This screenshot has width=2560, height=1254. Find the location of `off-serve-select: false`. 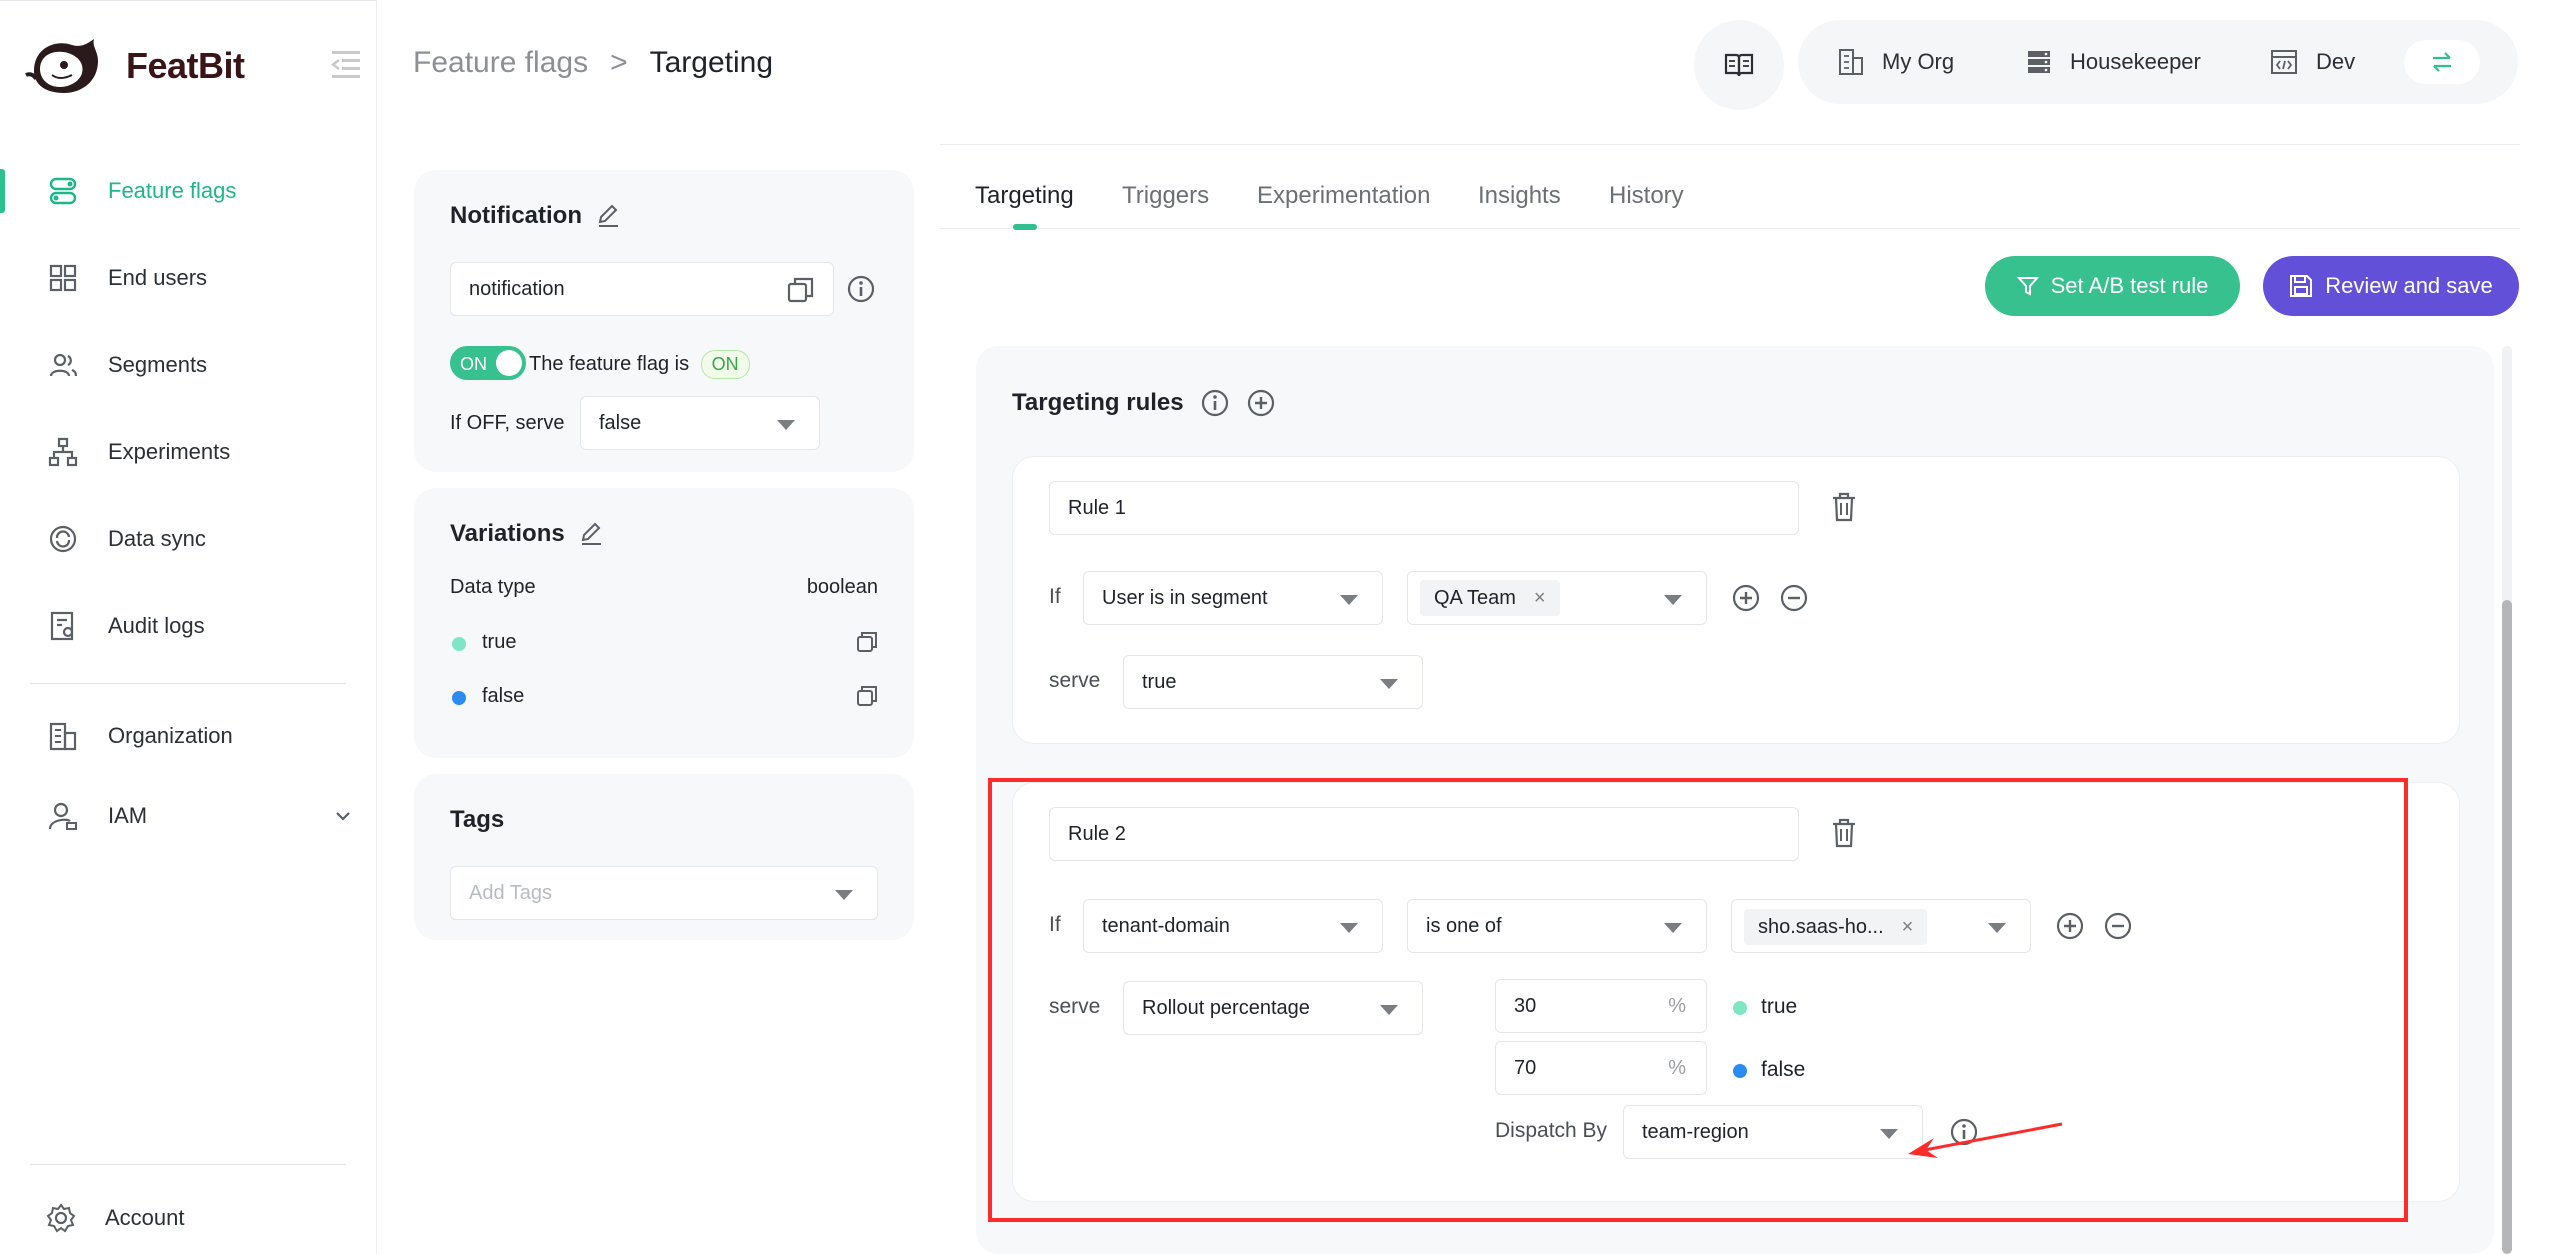

off-serve-select: false is located at coordinates (700, 423).